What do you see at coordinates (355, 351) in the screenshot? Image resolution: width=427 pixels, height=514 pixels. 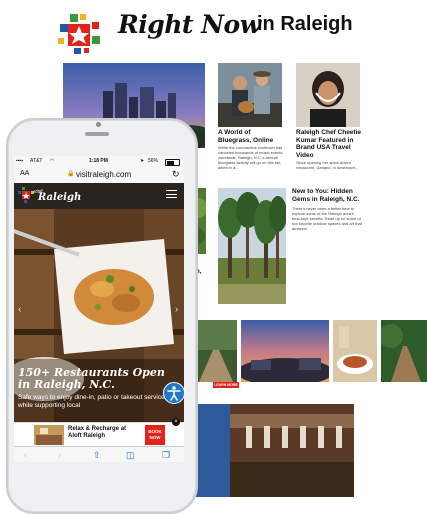 I see `gallery-food-image` at bounding box center [355, 351].